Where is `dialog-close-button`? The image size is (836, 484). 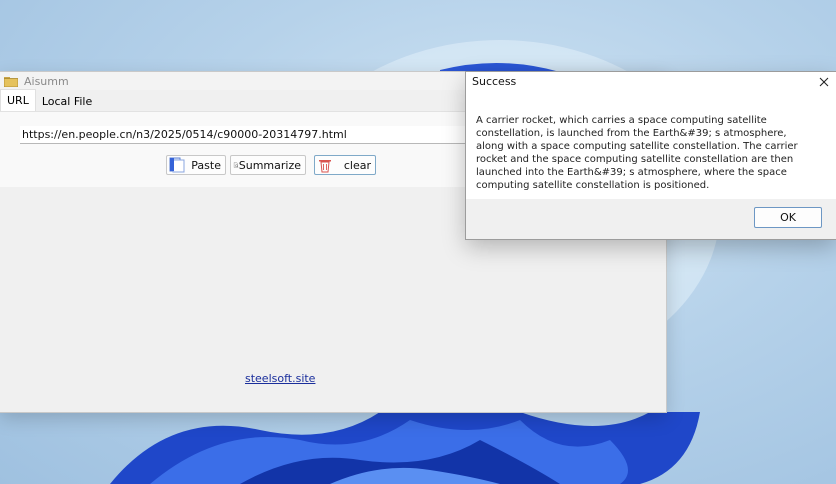
dialog-close-button is located at coordinates (824, 81).